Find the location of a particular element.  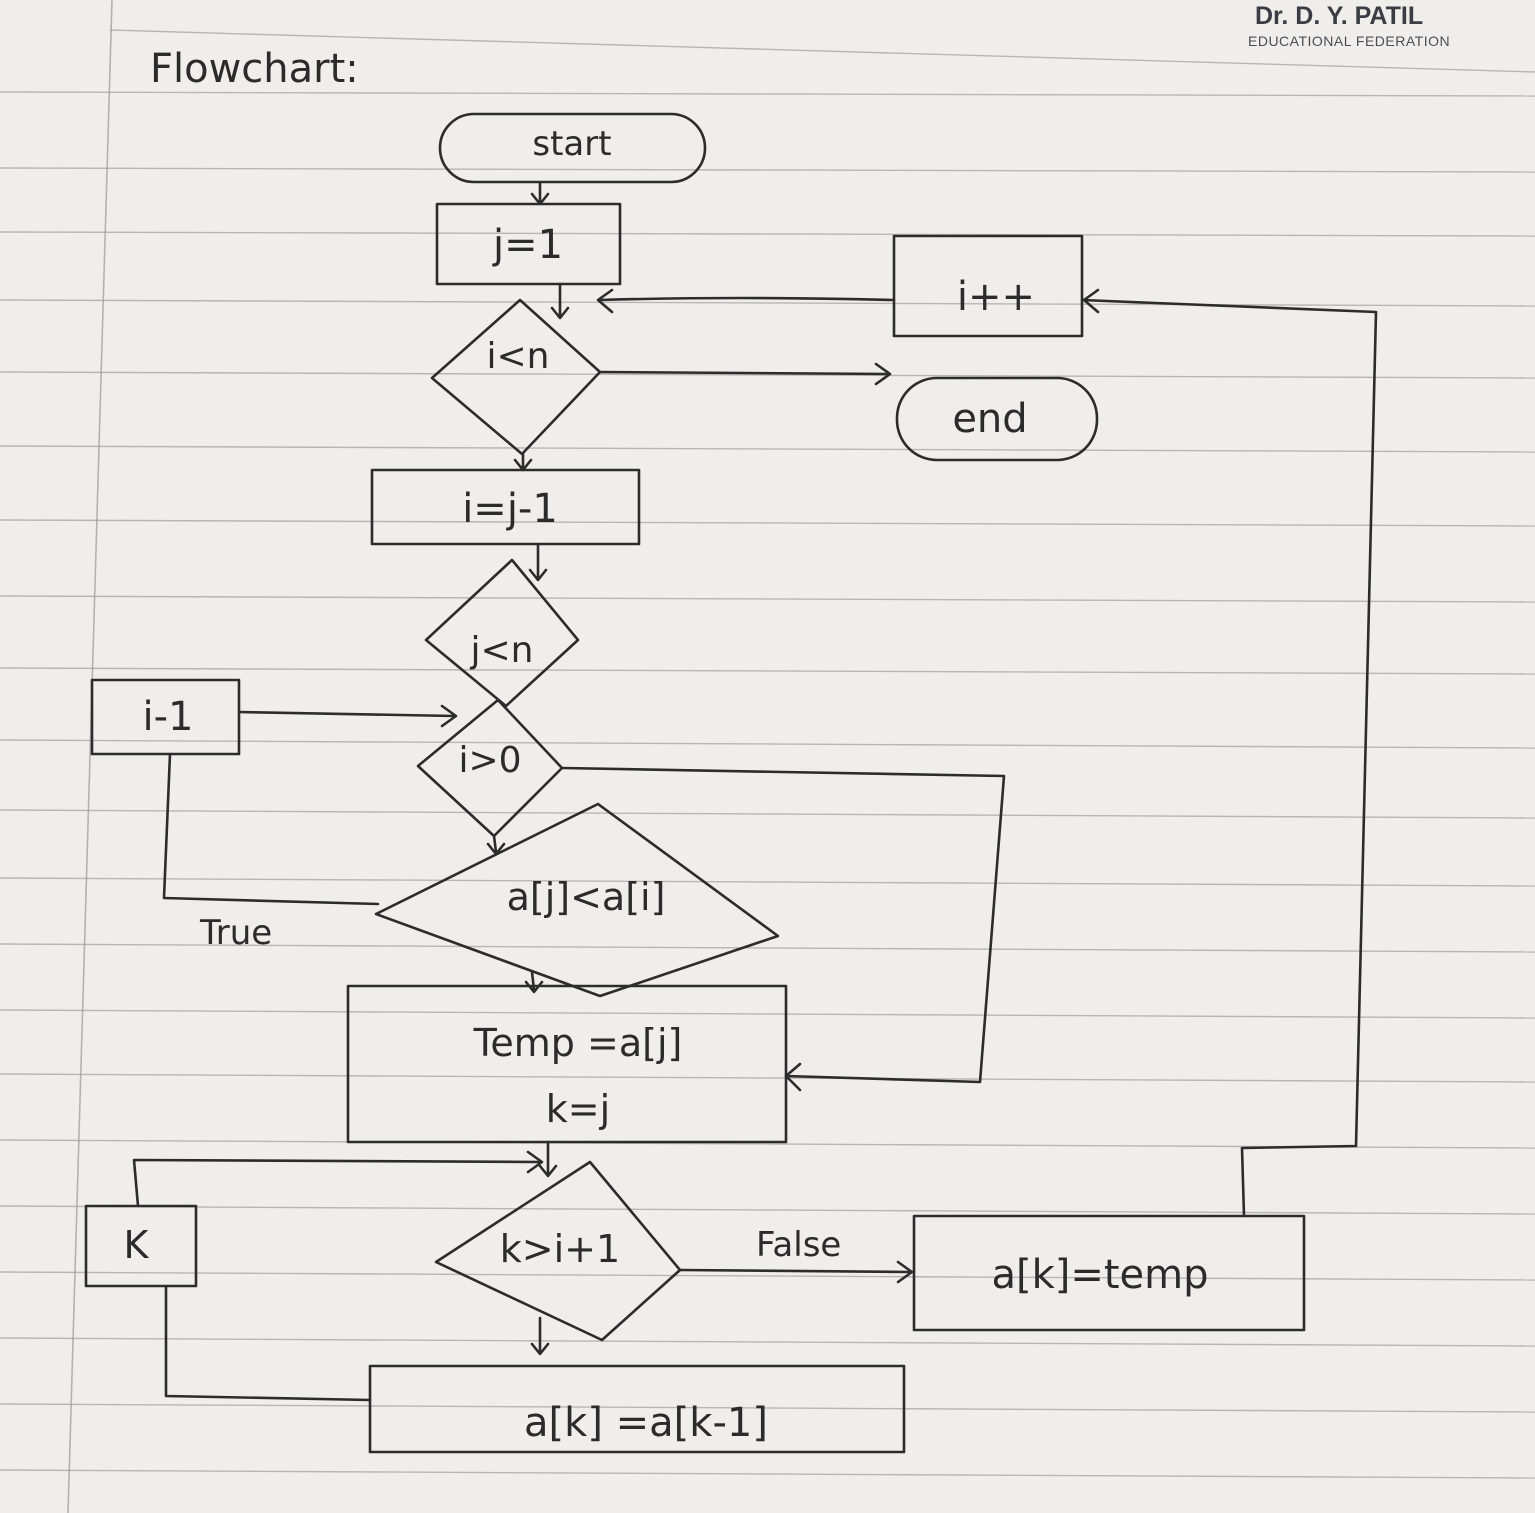

line-incr-right is located at coordinates (1229, 306).